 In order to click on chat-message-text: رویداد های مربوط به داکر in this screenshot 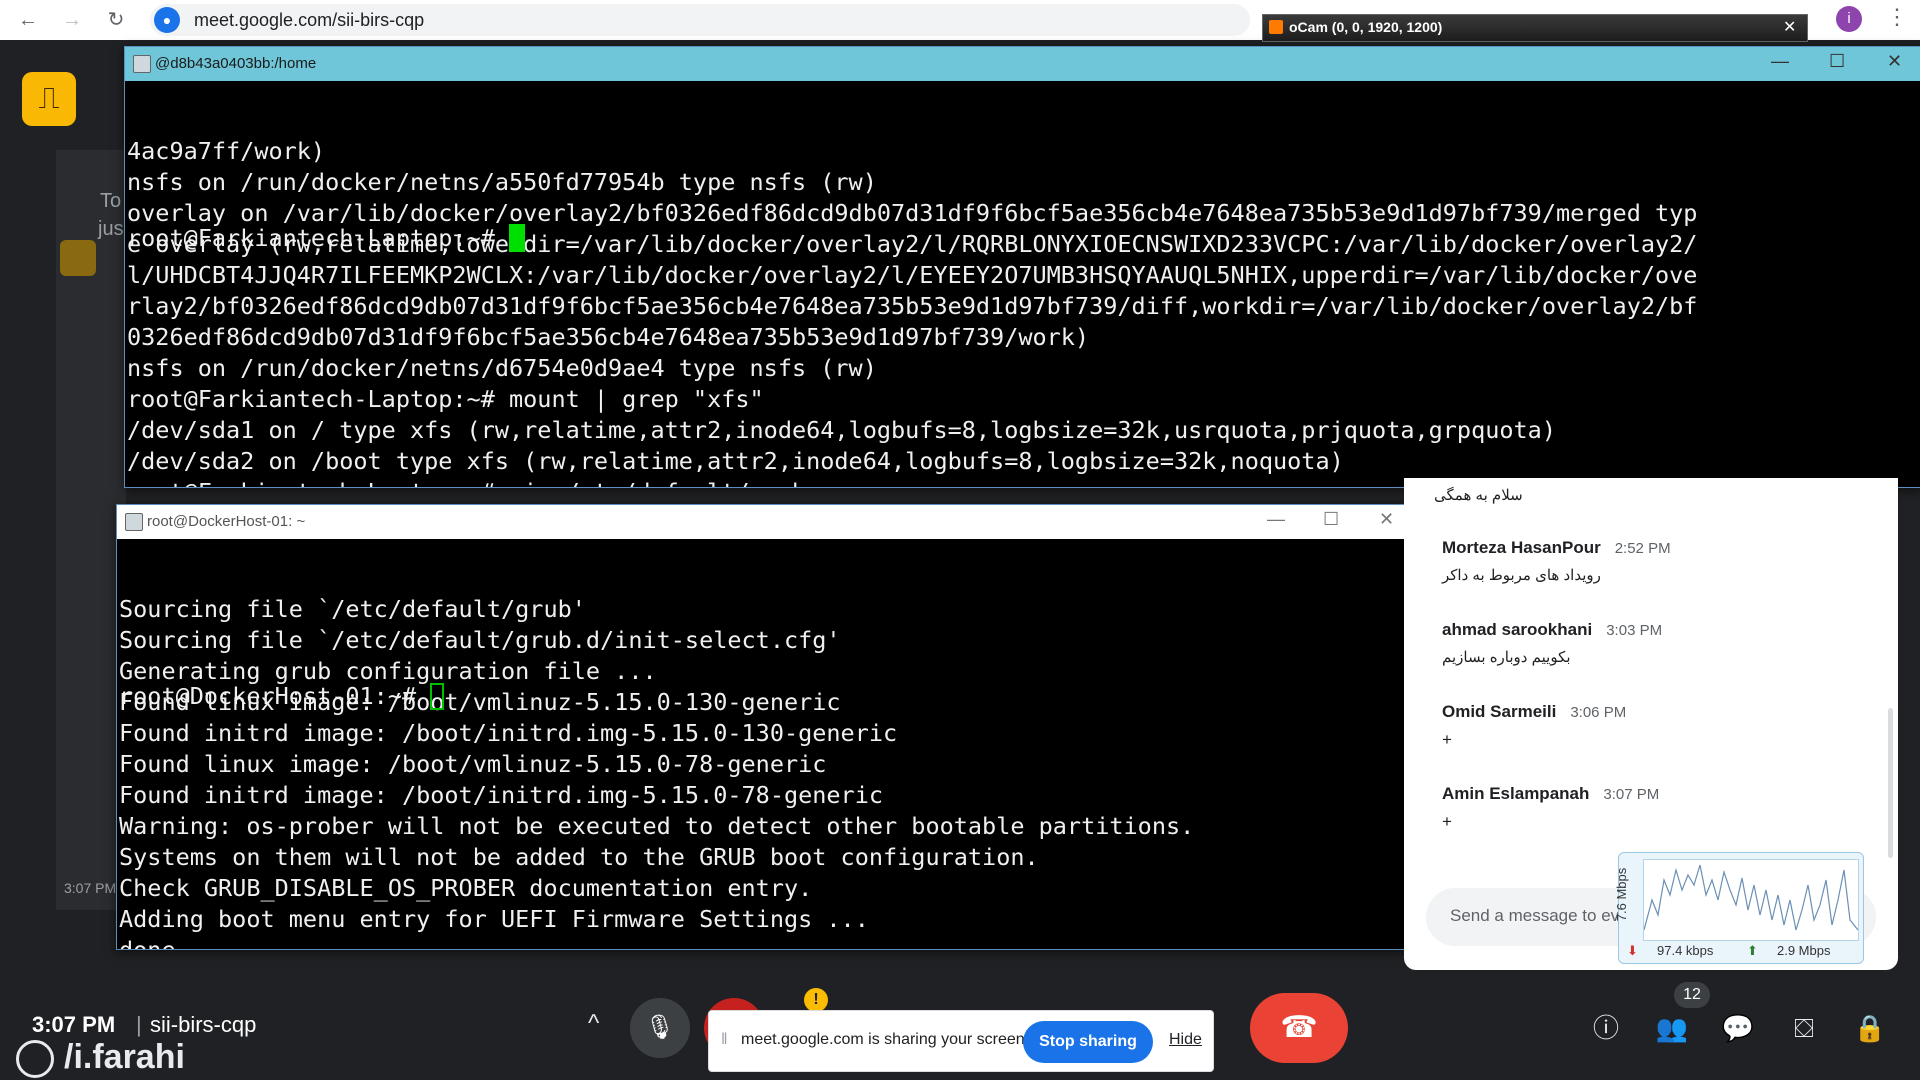, I will do `click(1521, 575)`.